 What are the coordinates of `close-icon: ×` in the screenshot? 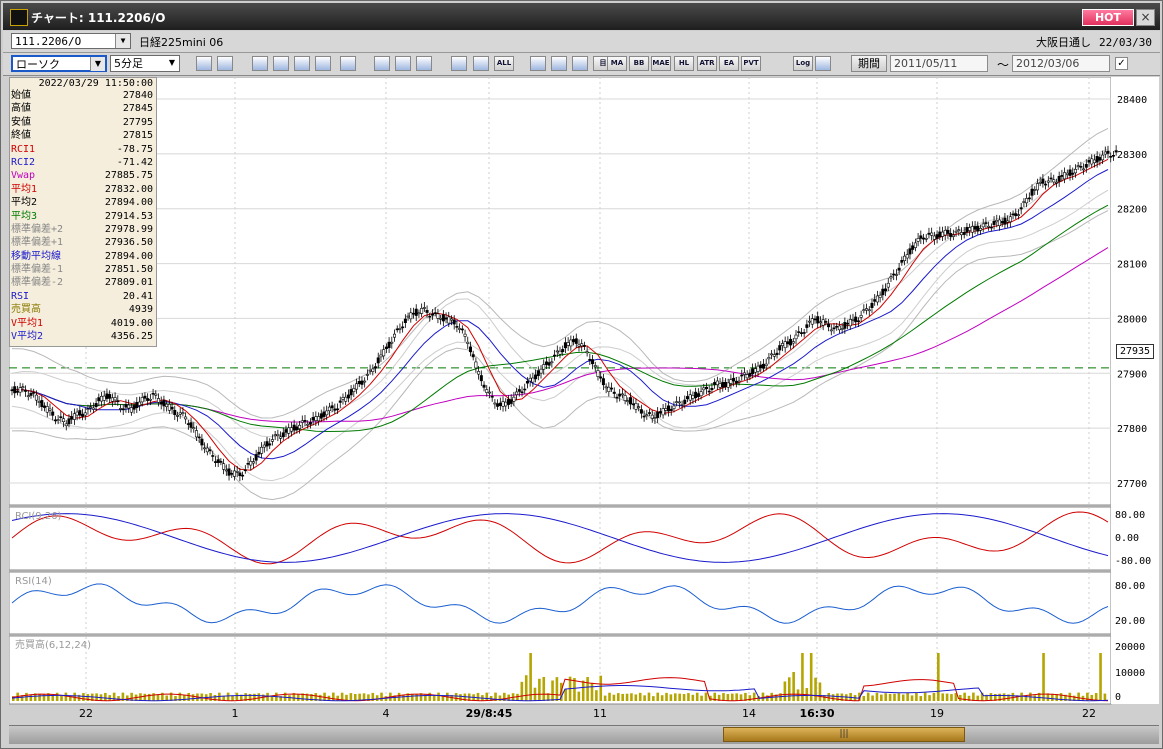 It's located at (1145, 17).